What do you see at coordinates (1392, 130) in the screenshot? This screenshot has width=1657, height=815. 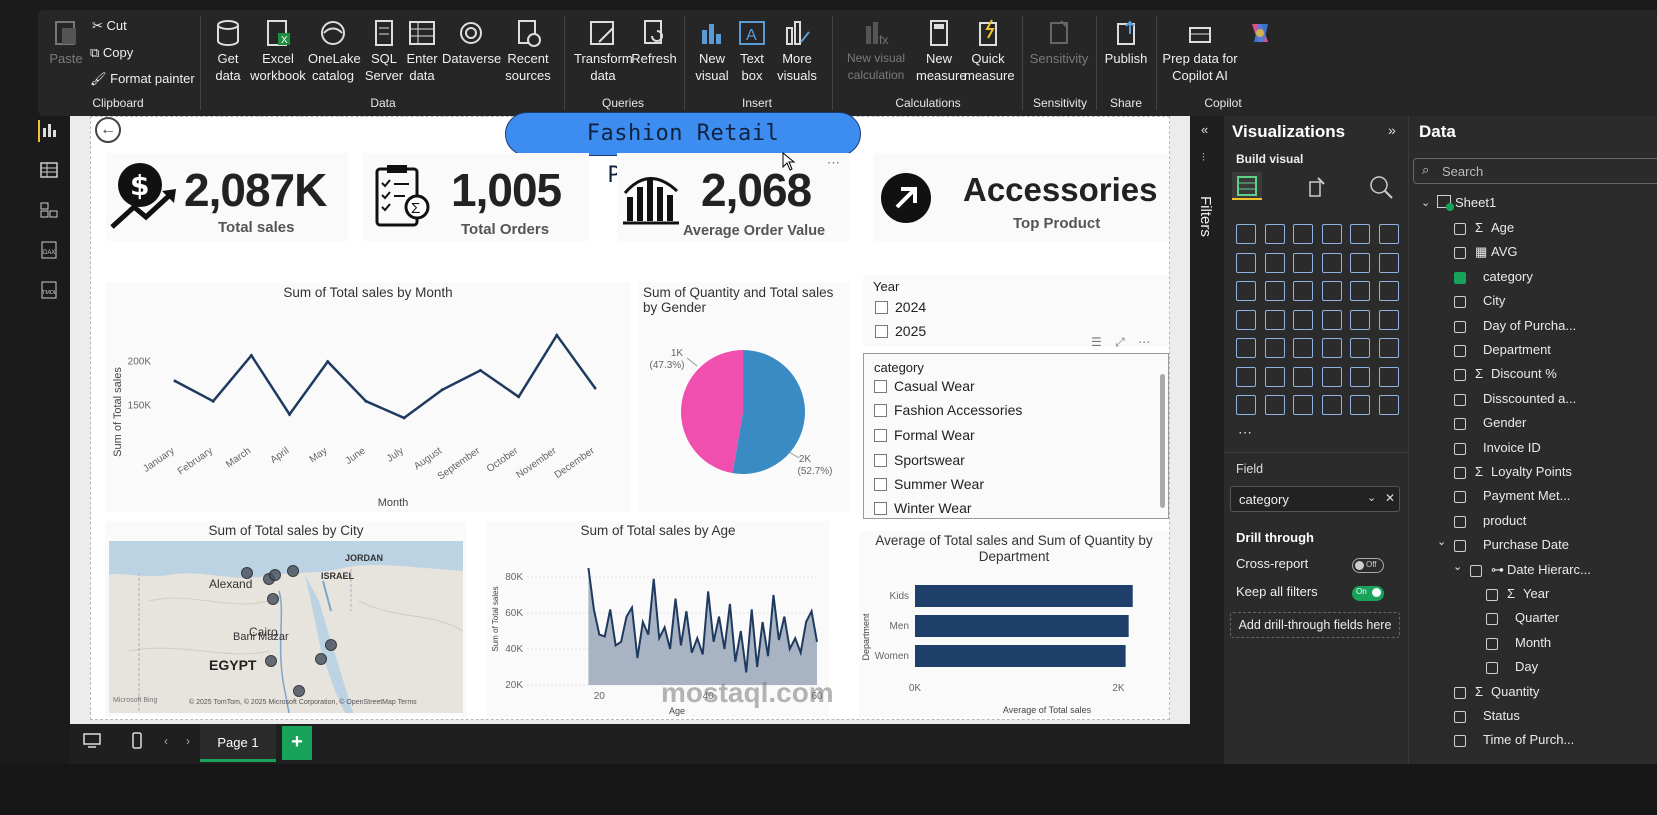 I see `collapse-chevron-icon: »` at bounding box center [1392, 130].